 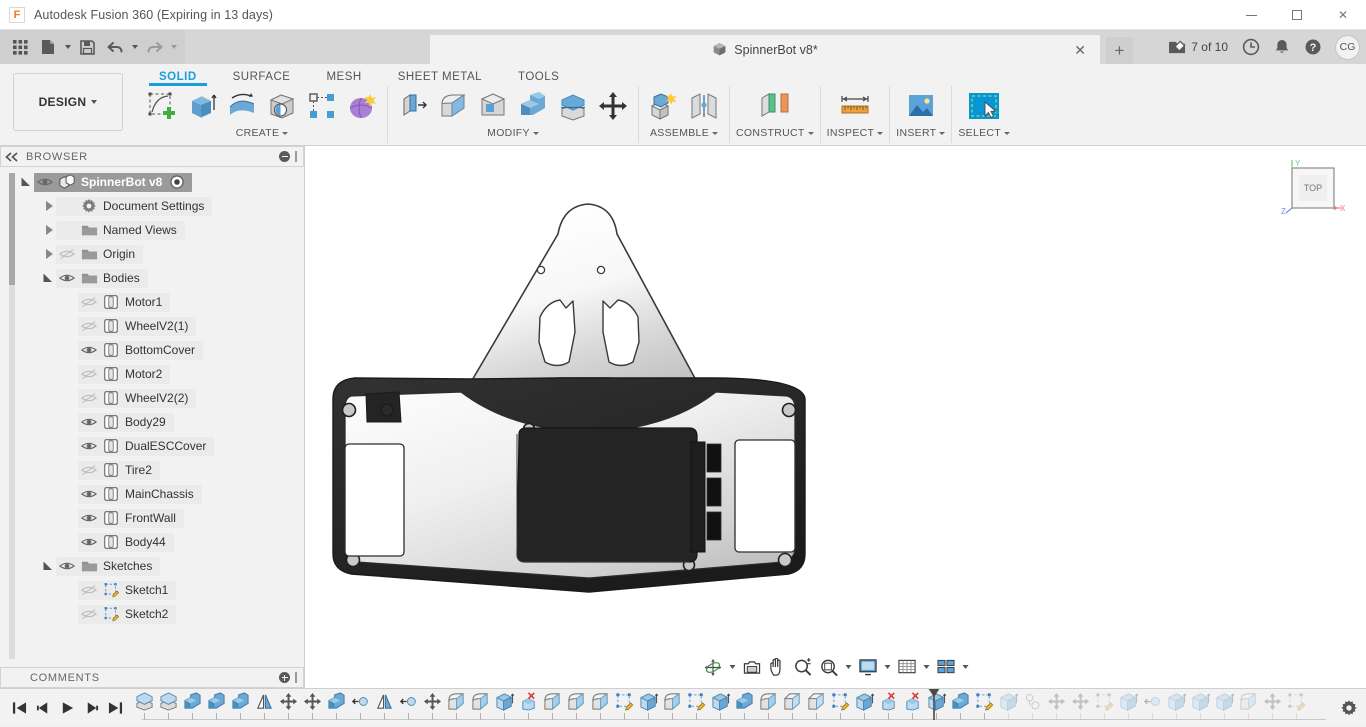 What do you see at coordinates (152, 326) in the screenshot?
I see `tree-node-wheelv2-1: WheelV2(1)` at bounding box center [152, 326].